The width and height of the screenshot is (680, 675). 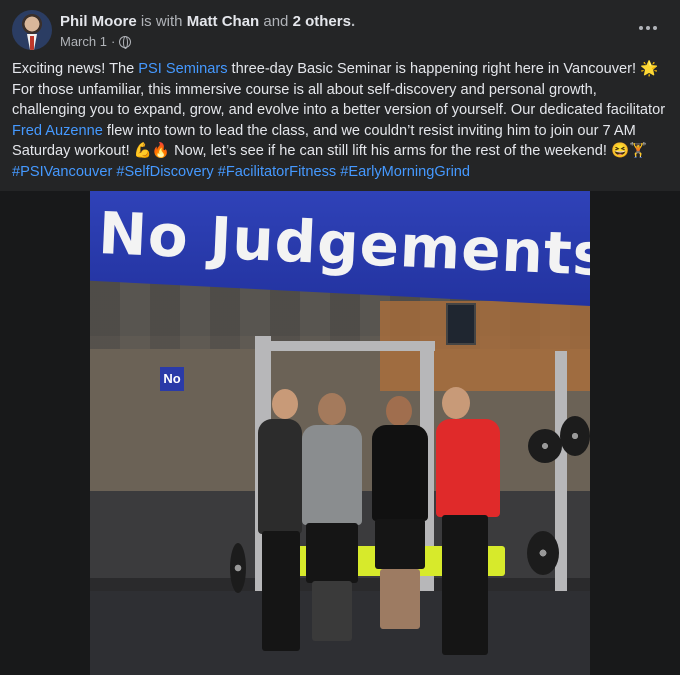 What do you see at coordinates (276, 21) in the screenshot?
I see `and-text: and` at bounding box center [276, 21].